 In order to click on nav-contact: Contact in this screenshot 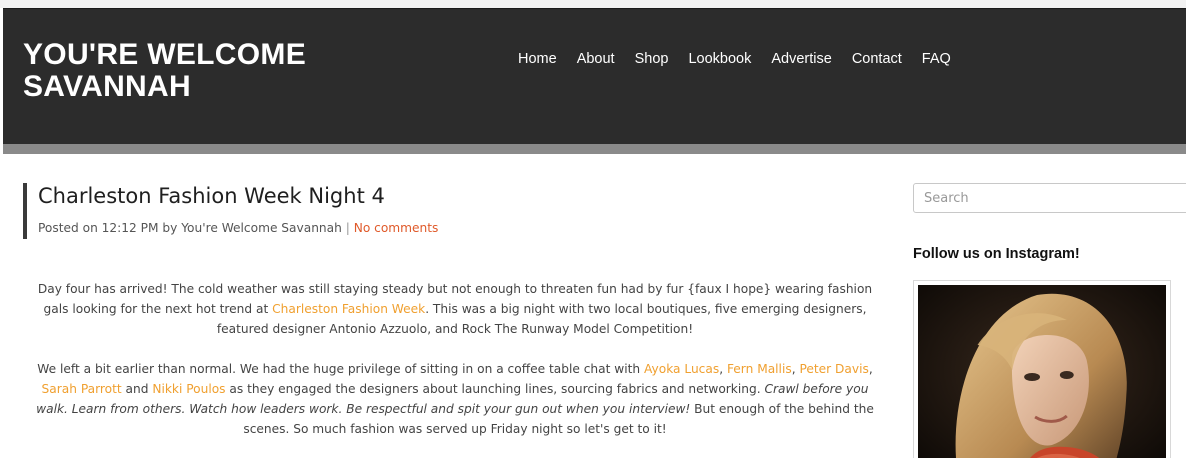, I will do `click(877, 59)`.